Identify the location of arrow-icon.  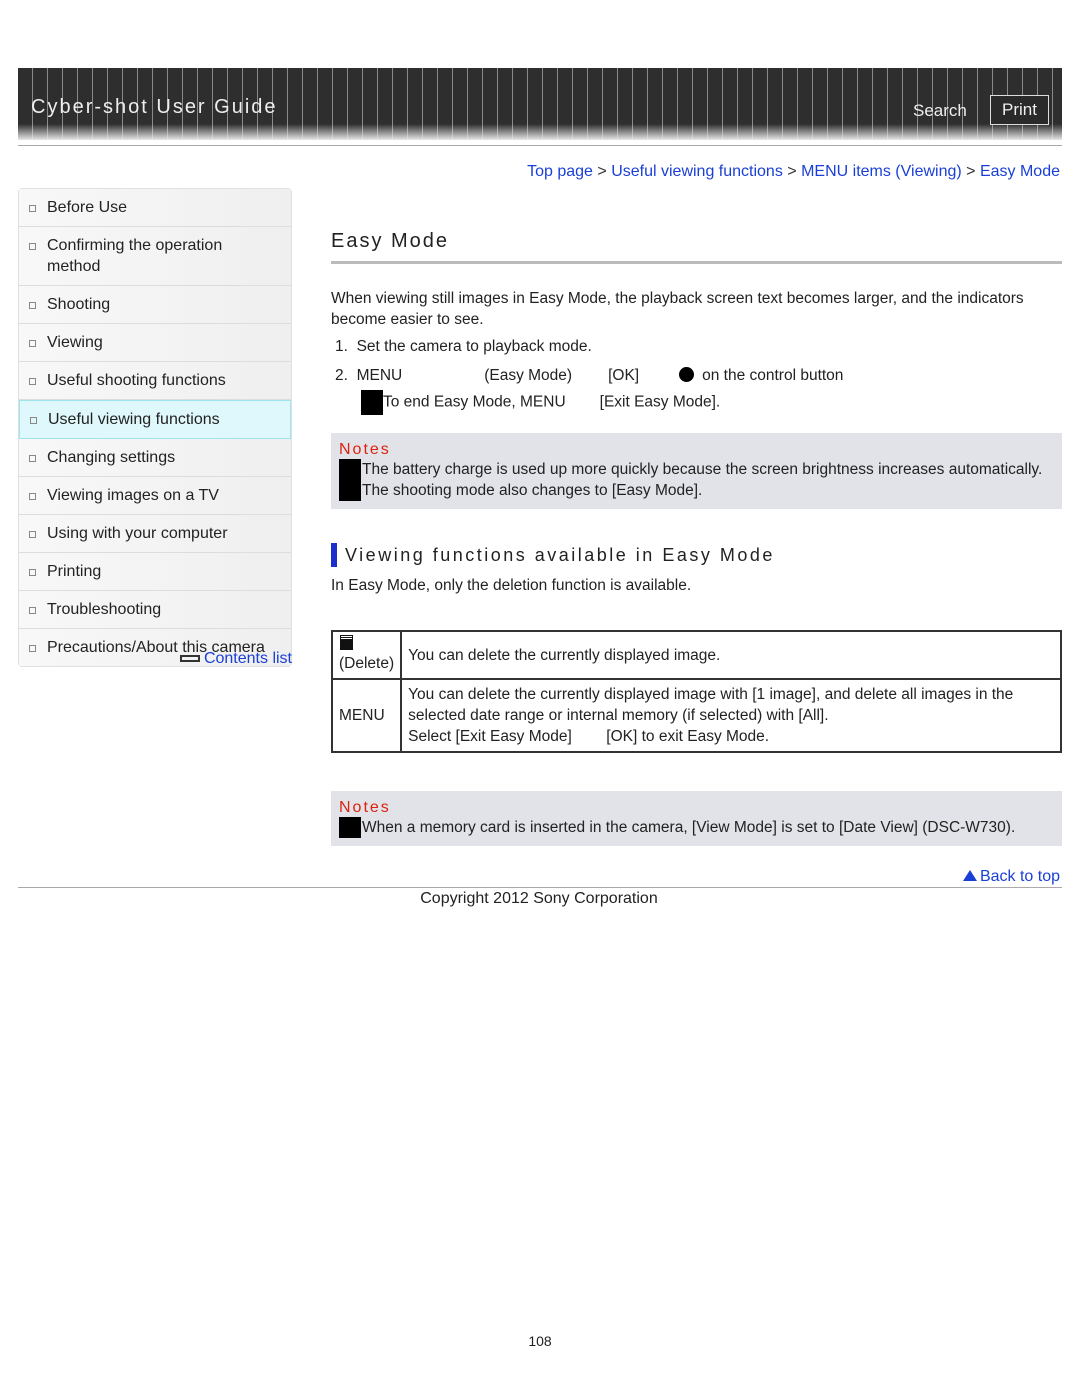
(189, 659).